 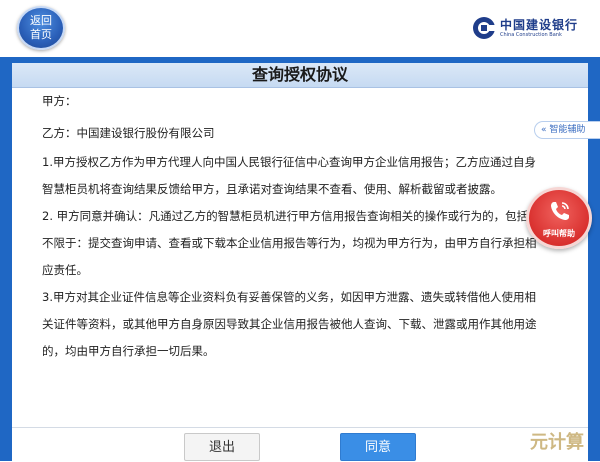 I want to click on party-a: 甲方：, so click(x=59, y=101).